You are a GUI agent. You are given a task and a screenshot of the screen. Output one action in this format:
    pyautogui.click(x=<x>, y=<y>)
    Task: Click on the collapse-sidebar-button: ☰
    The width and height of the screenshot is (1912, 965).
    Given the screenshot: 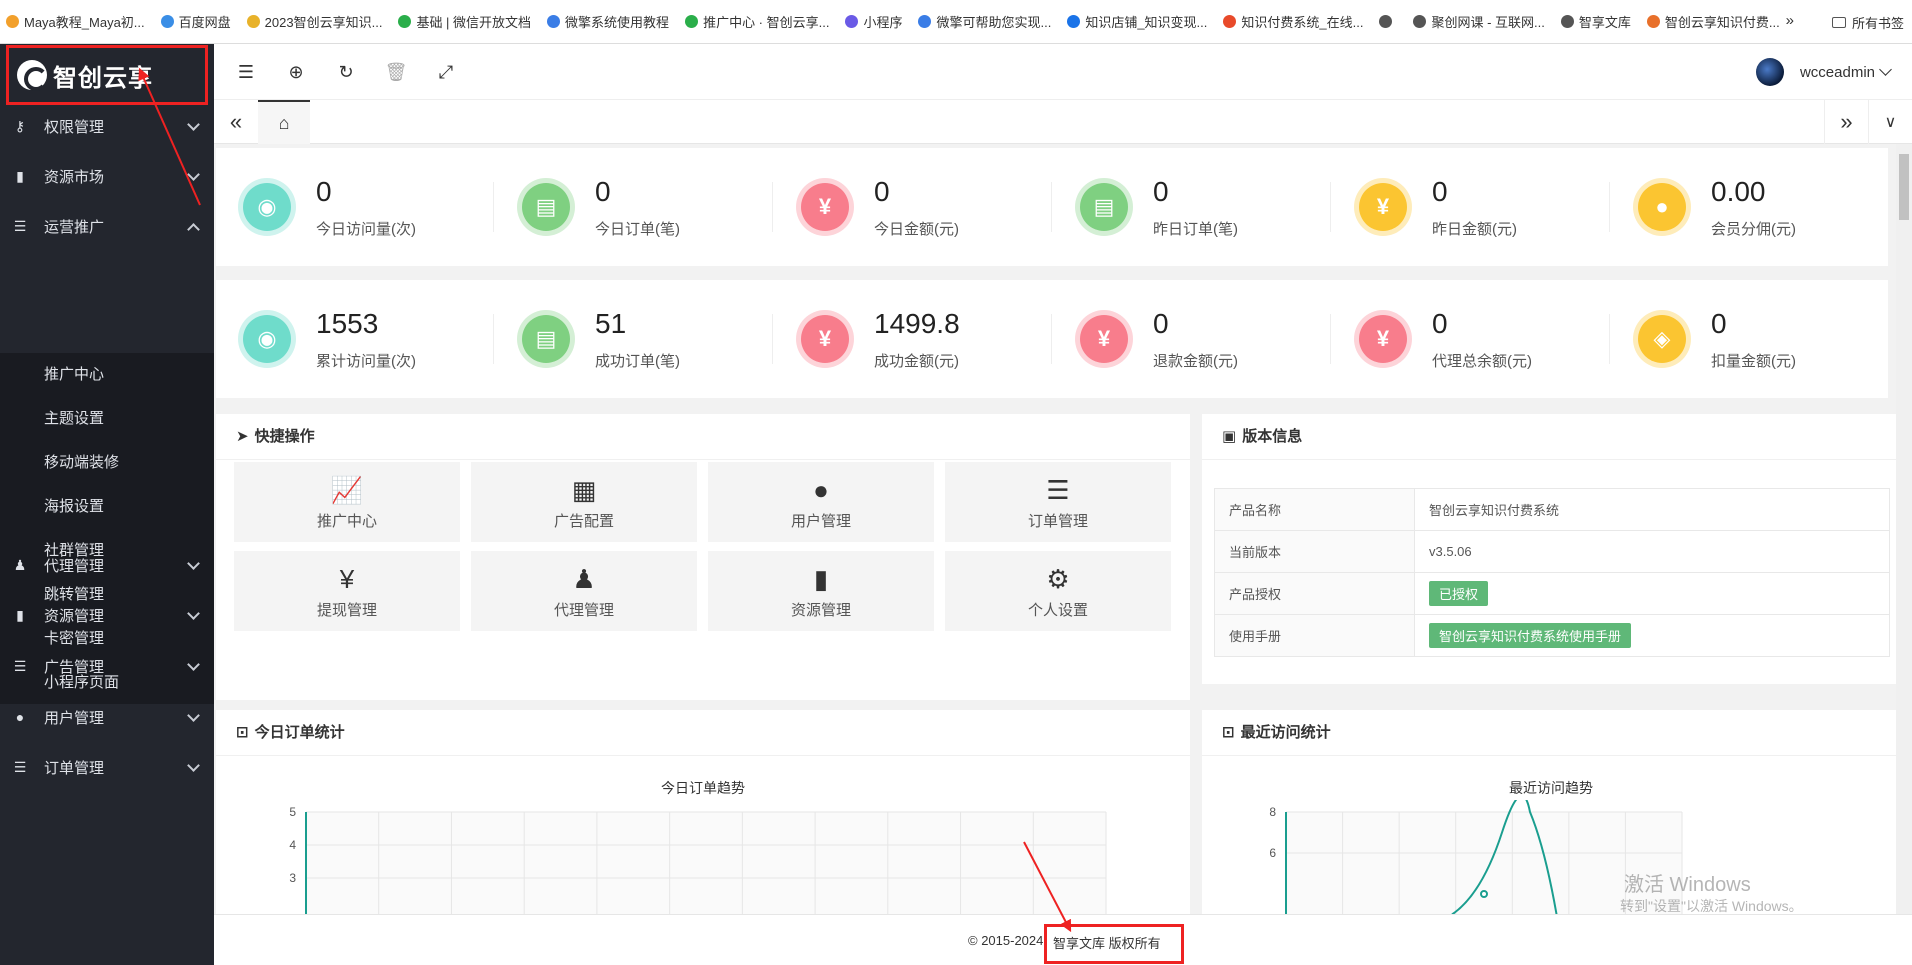 What is the action you would take?
    pyautogui.click(x=246, y=72)
    